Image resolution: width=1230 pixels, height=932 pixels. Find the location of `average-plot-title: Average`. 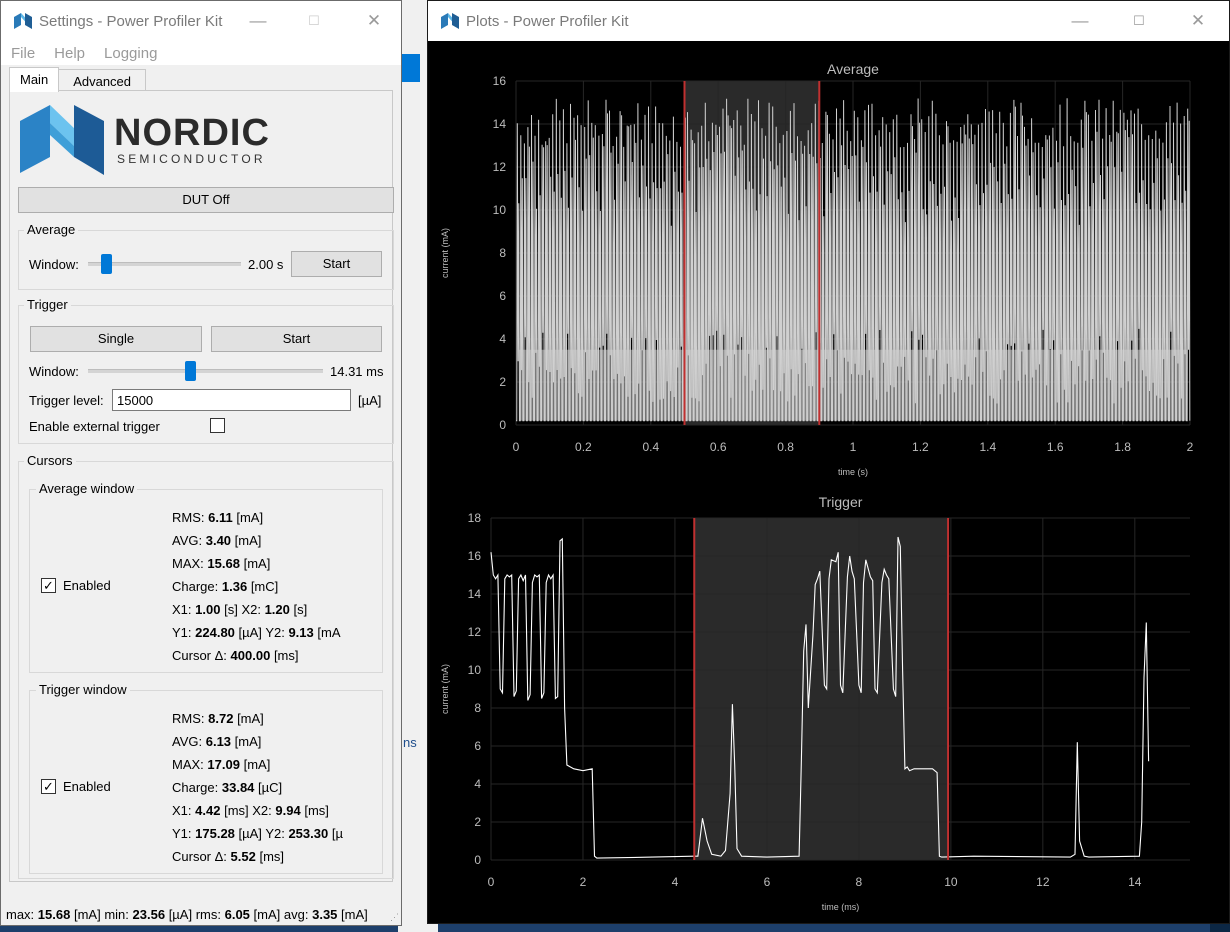

average-plot-title: Average is located at coordinates (853, 69).